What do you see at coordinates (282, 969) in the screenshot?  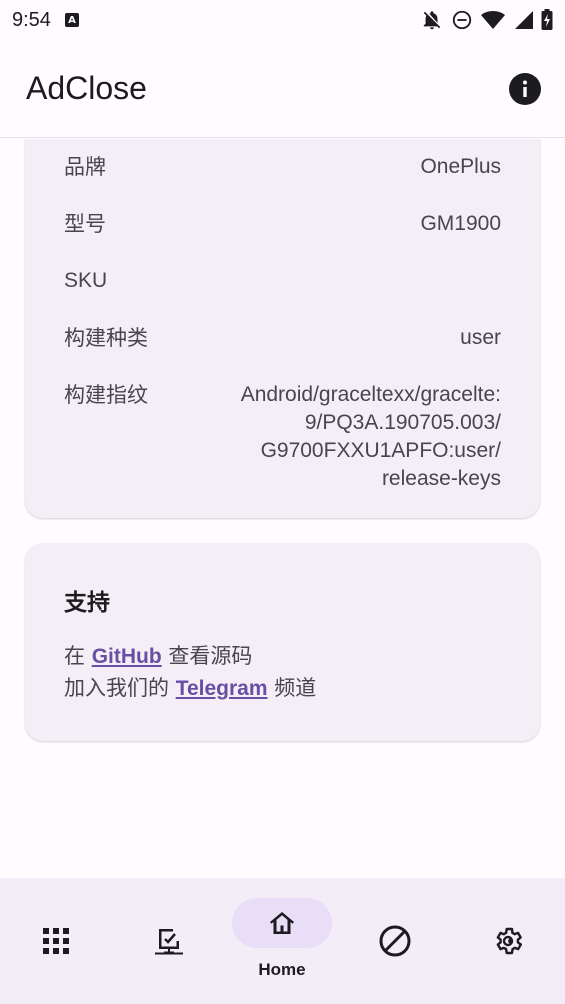 I see `nav-label-home: Home` at bounding box center [282, 969].